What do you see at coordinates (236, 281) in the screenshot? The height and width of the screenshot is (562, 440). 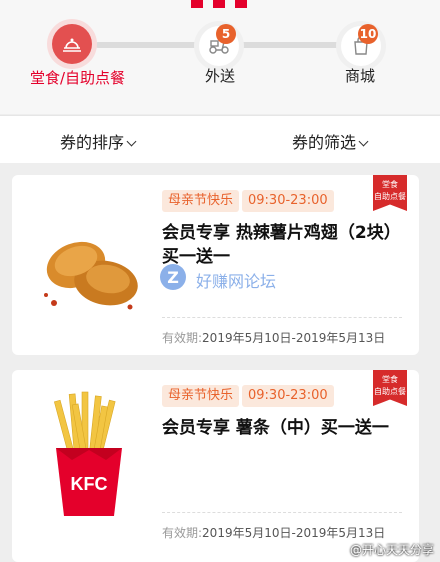 I see `watermark-text: 好赚网论坛` at bounding box center [236, 281].